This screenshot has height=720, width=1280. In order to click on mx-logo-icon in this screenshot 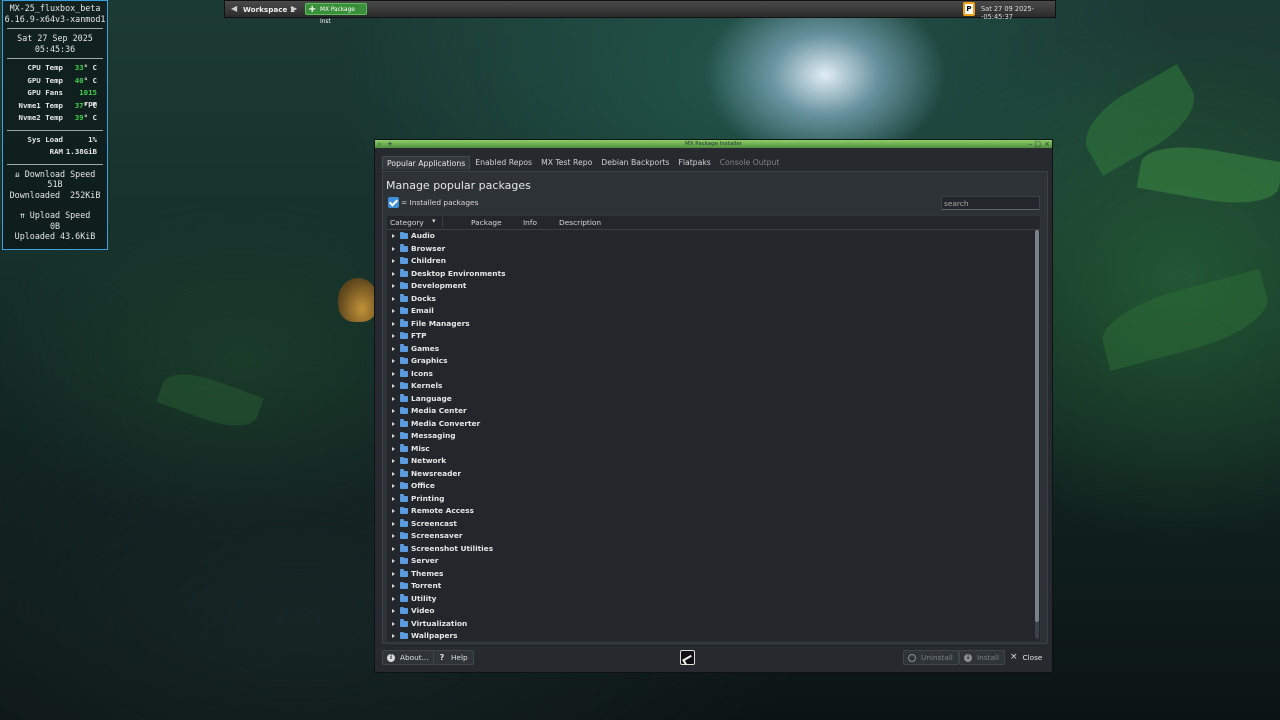, I will do `click(687, 657)`.